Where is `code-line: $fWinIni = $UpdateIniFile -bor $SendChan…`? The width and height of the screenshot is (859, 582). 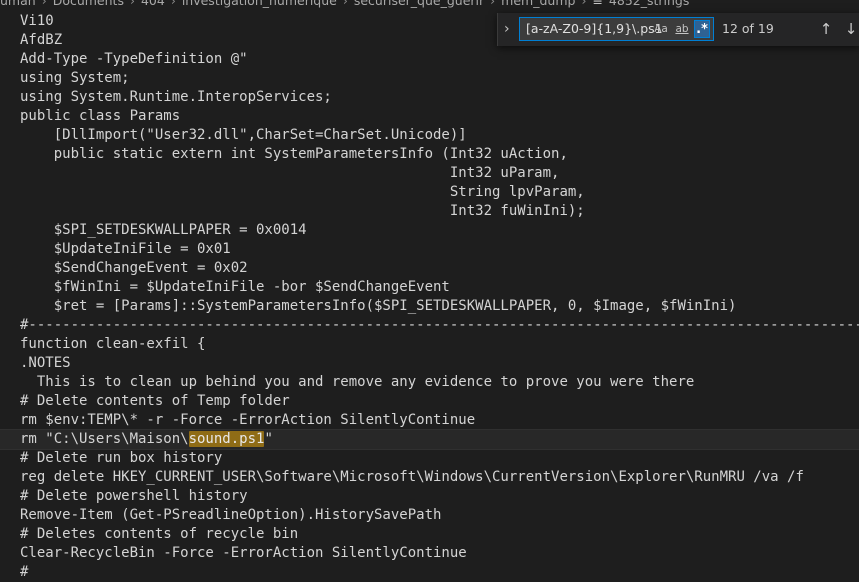 code-line: $fWinIni = $UpdateIniFile -bor $SendChan… is located at coordinates (429, 287).